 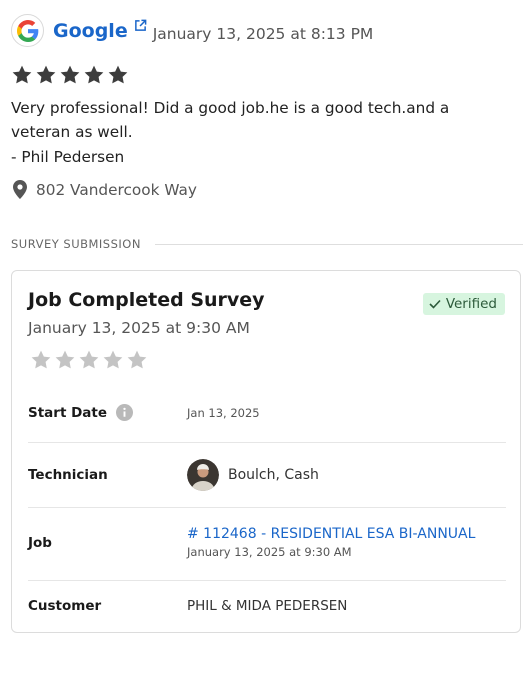 I want to click on technician-label: Technician, so click(x=68, y=475).